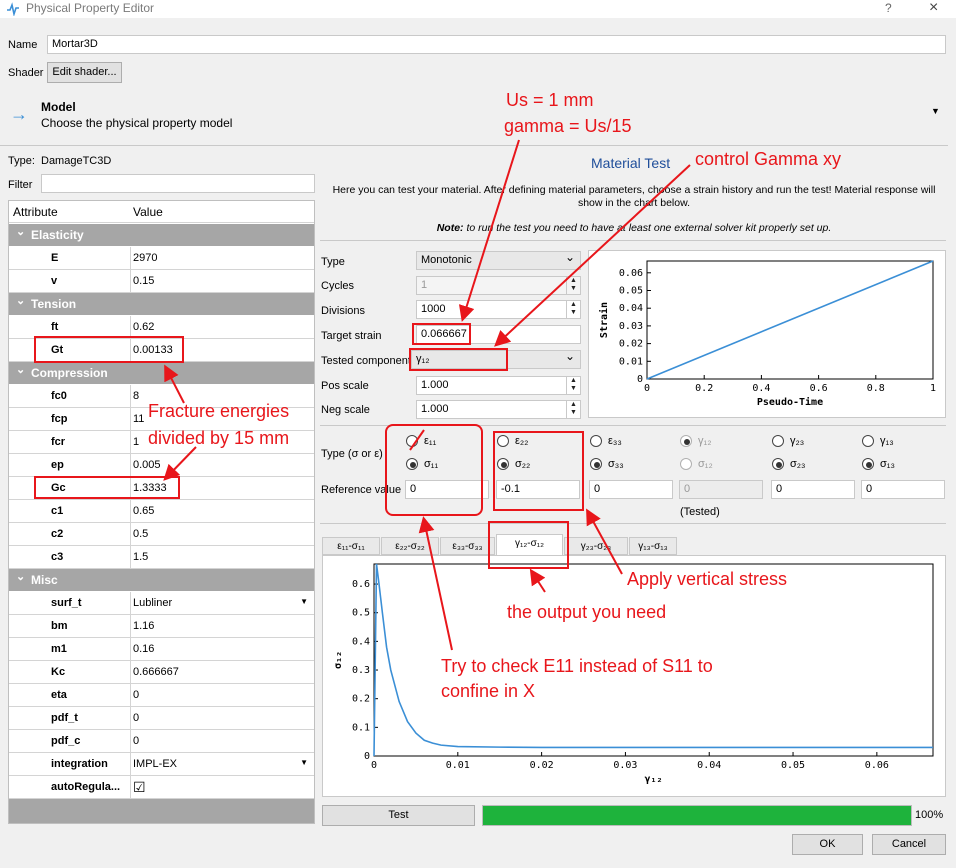  What do you see at coordinates (568, 126) in the screenshot?
I see `annotation-gamma: gamma = Us/15` at bounding box center [568, 126].